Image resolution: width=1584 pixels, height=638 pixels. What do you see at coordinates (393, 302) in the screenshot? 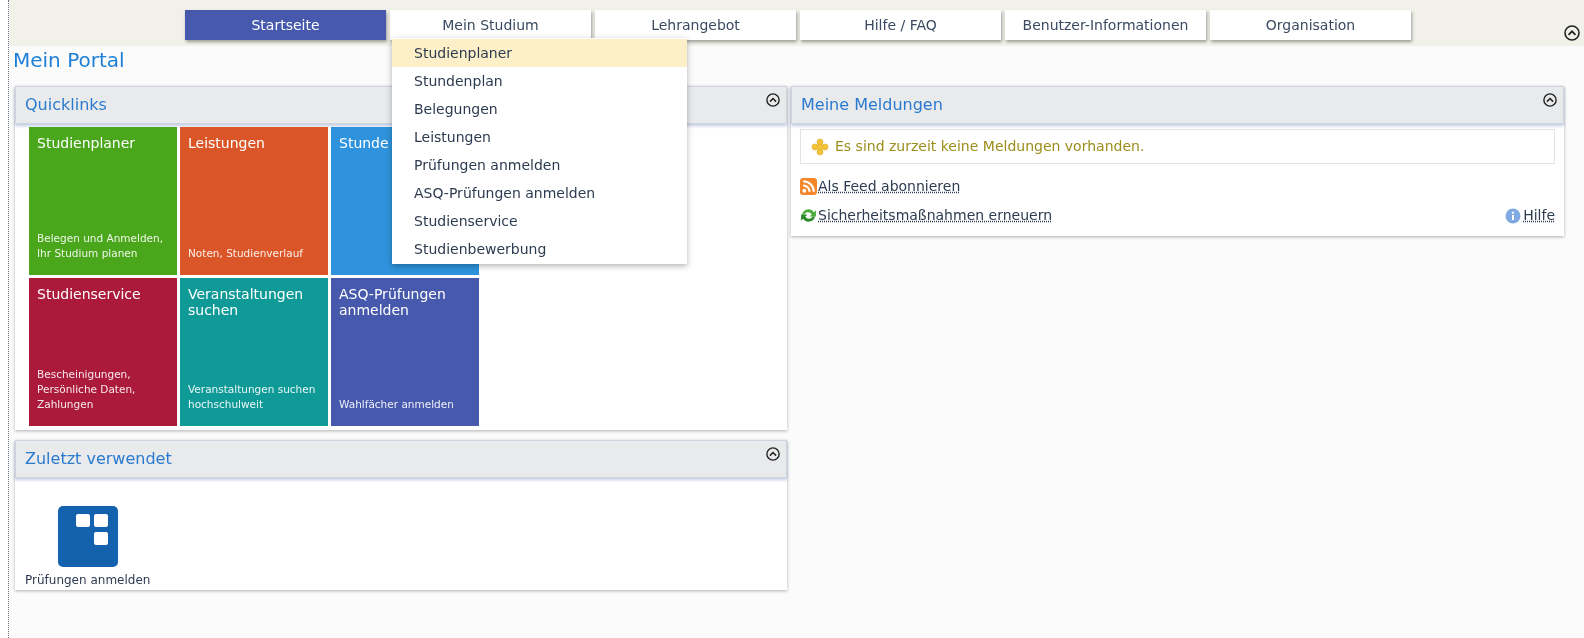
I see `tile-title: ASQ-Prüfungen anmelden` at bounding box center [393, 302].